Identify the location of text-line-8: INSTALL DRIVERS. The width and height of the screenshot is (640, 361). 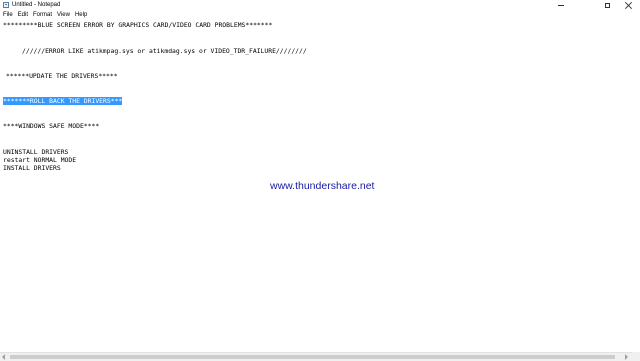
(32, 168).